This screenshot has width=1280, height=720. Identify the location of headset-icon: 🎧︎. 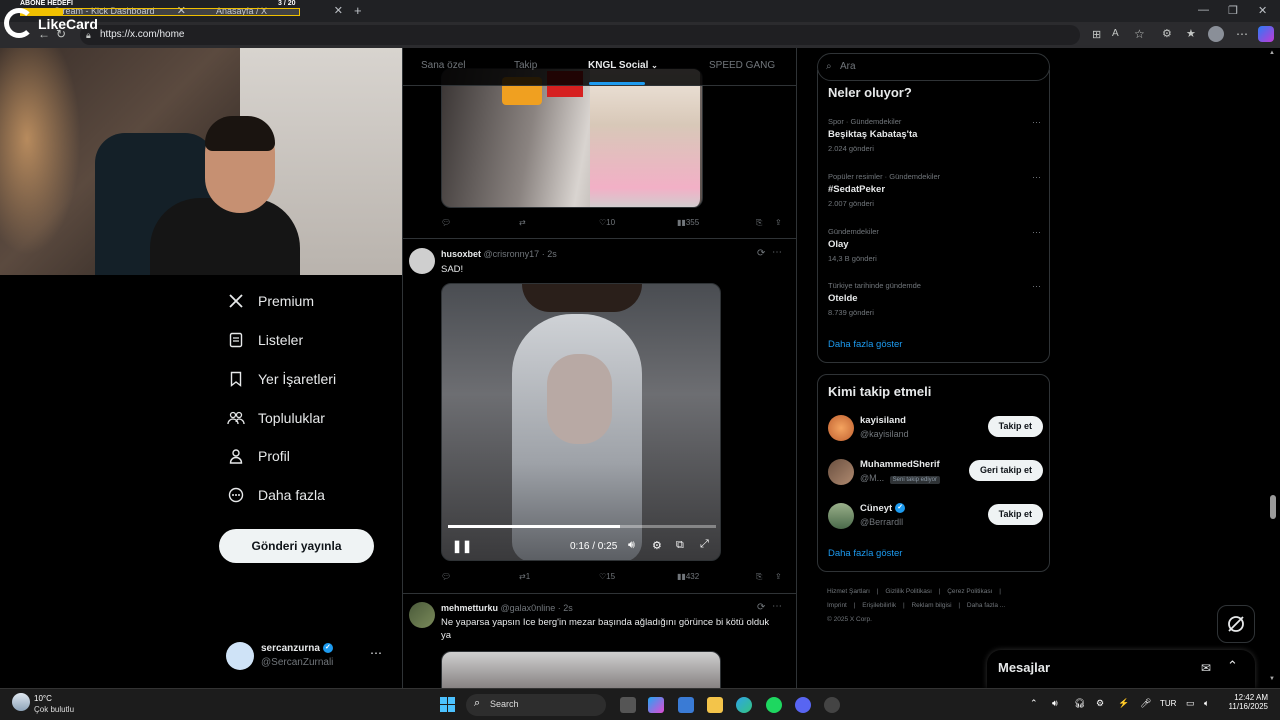
(1079, 703).